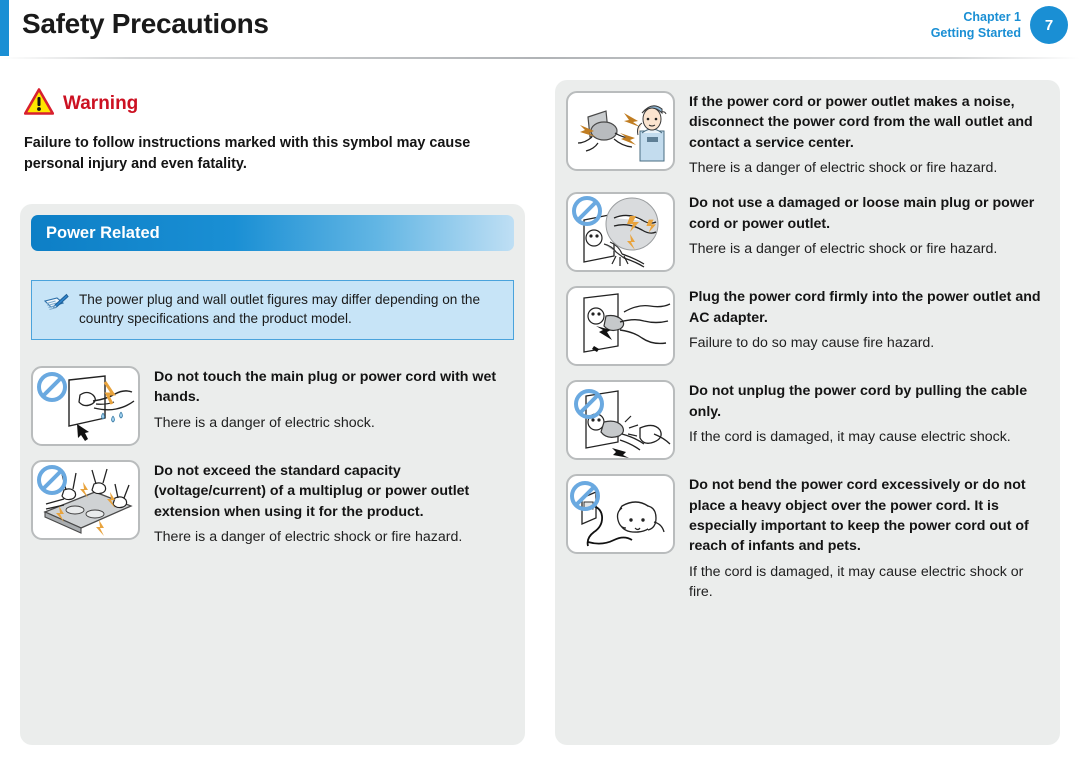 This screenshot has height=766, width=1080. What do you see at coordinates (272, 233) in the screenshot?
I see `section-header-bar: Power Related` at bounding box center [272, 233].